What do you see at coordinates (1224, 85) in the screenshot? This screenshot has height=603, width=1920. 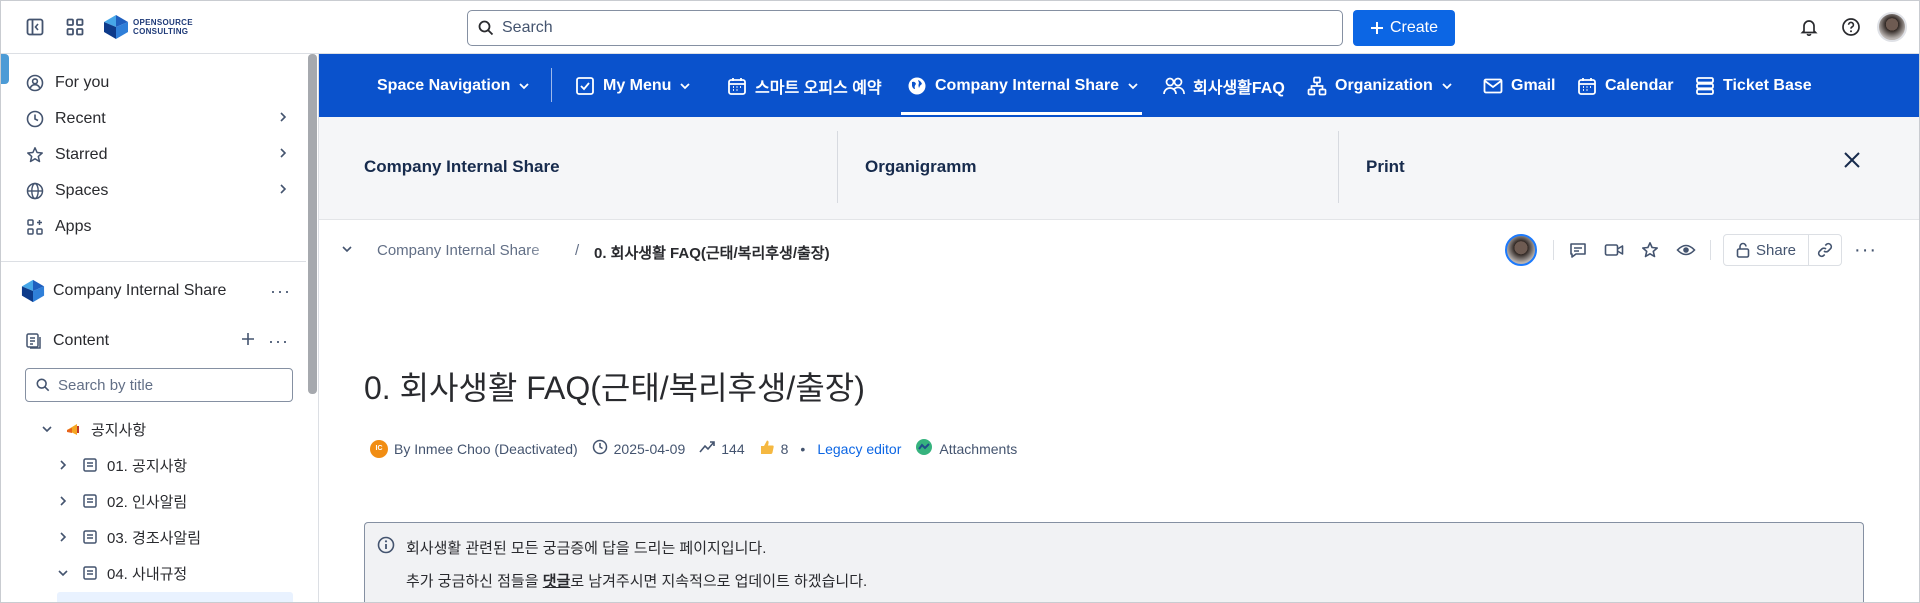 I see `nav-company-life-faq: 회사생활FAQ` at bounding box center [1224, 85].